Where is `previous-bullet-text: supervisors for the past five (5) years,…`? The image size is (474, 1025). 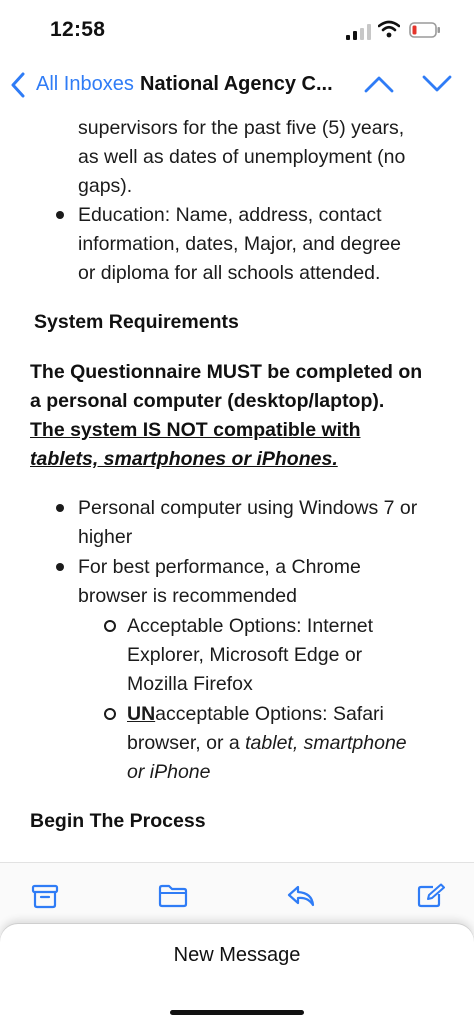
previous-bullet-text: supervisors for the past five (5) years,… is located at coordinates (241, 157).